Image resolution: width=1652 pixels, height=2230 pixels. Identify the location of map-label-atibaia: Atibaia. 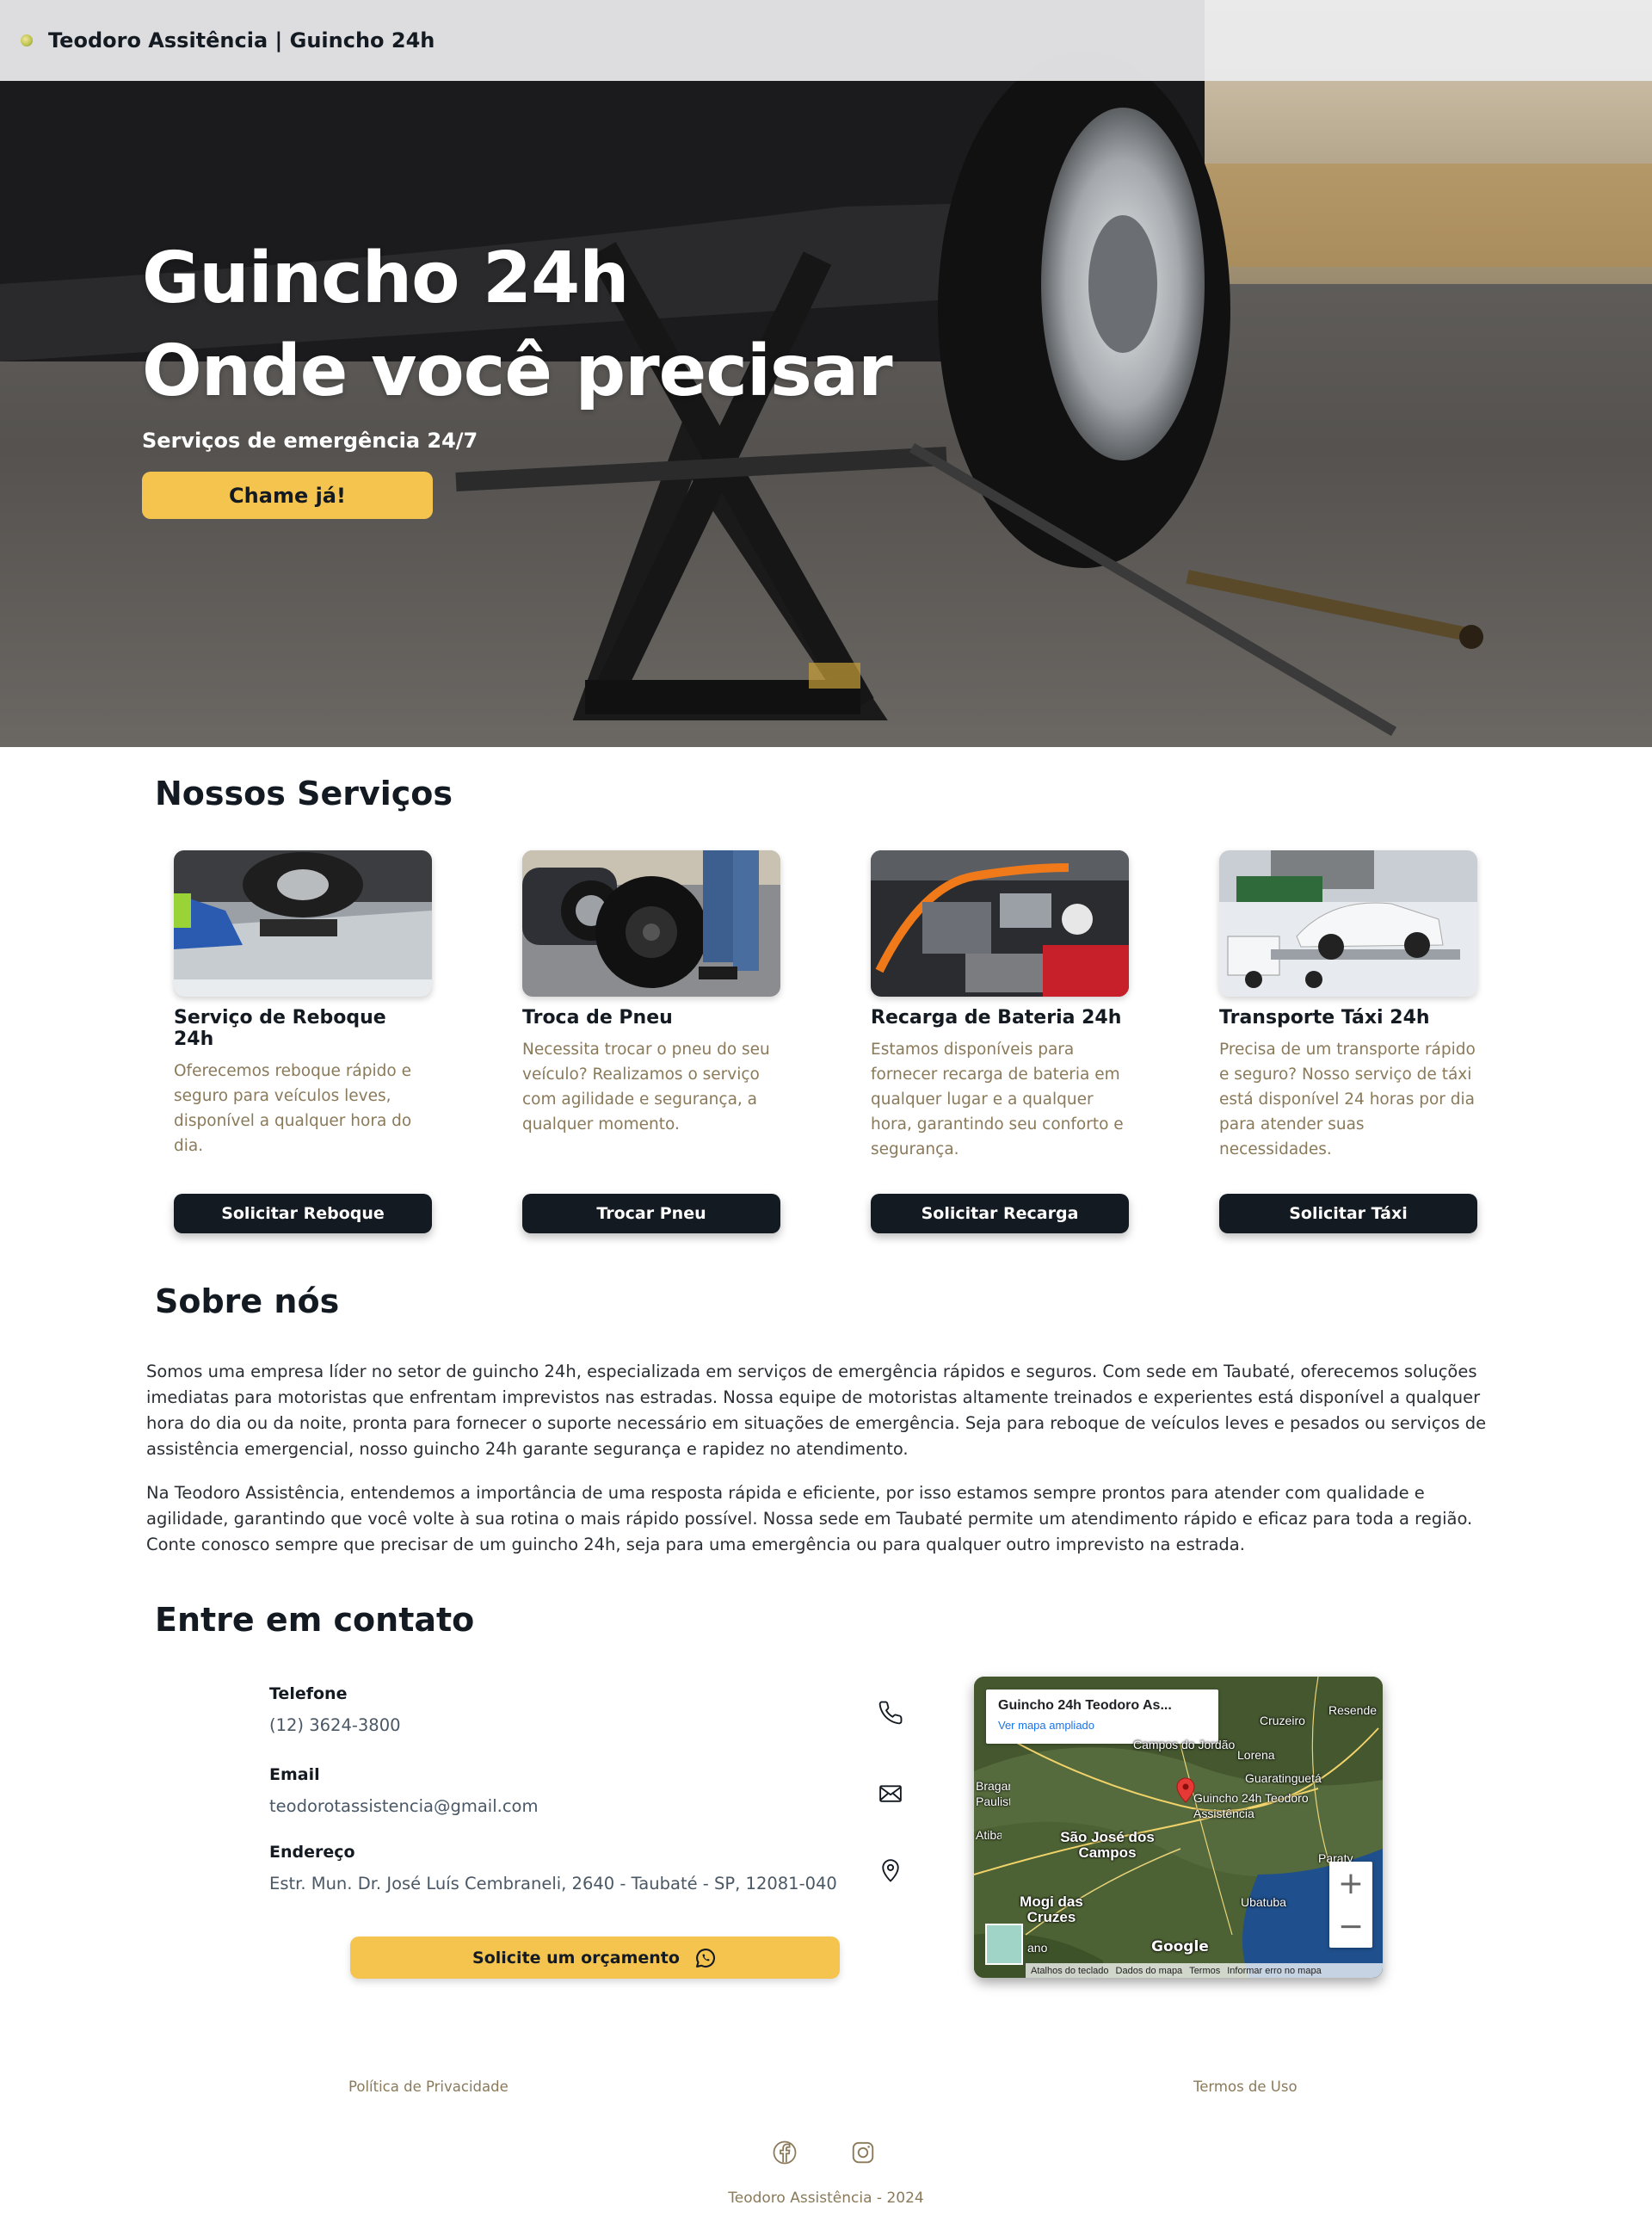
(989, 1835).